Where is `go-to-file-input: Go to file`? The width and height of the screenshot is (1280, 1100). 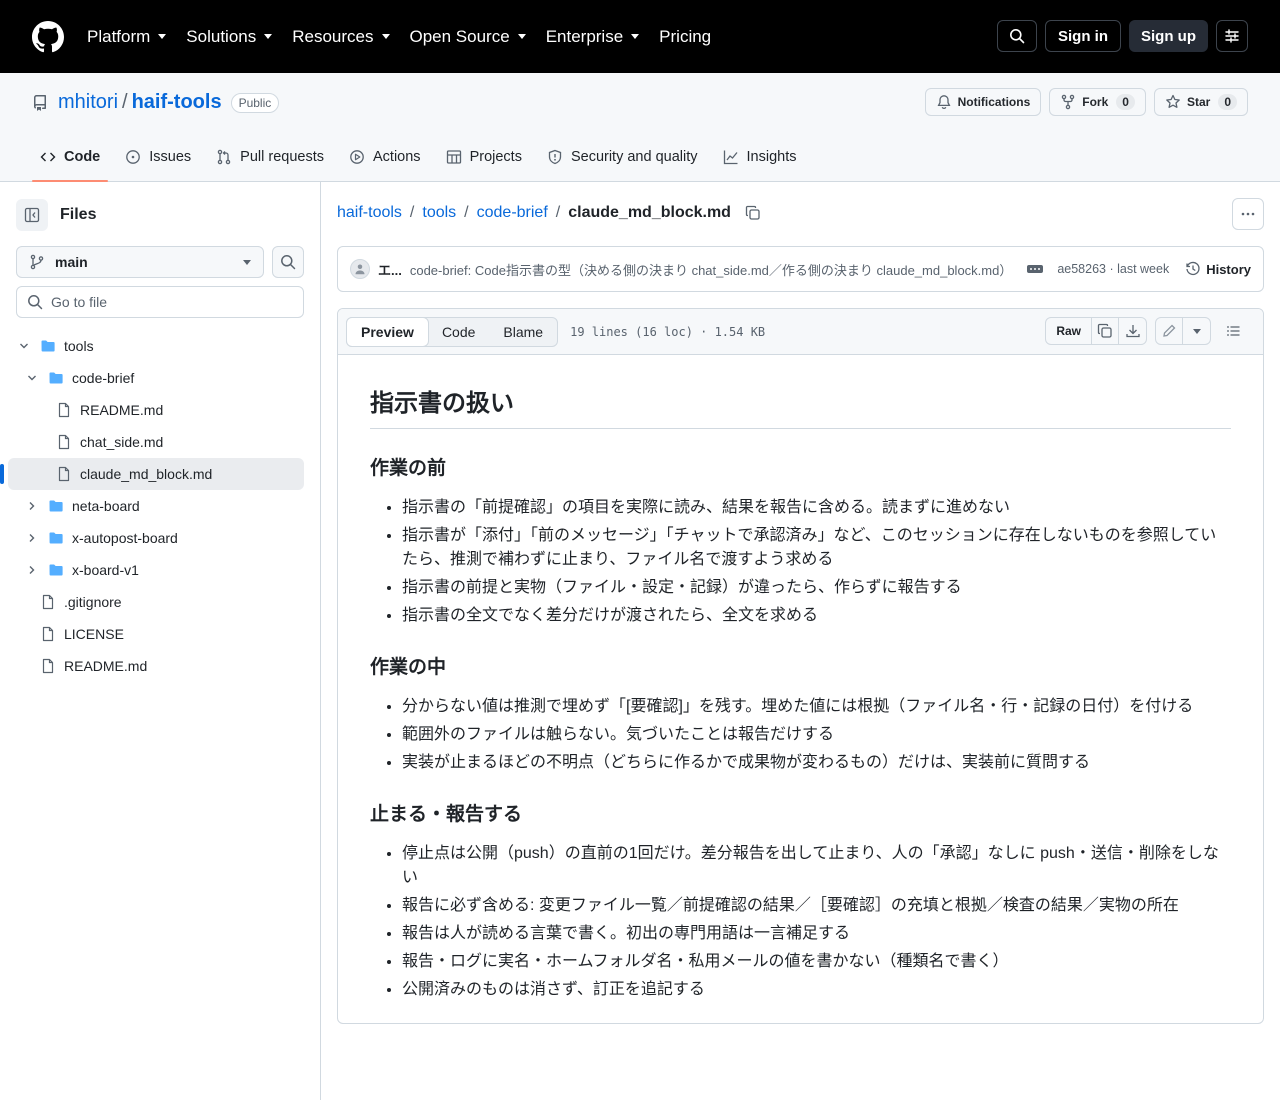 go-to-file-input: Go to file is located at coordinates (160, 302).